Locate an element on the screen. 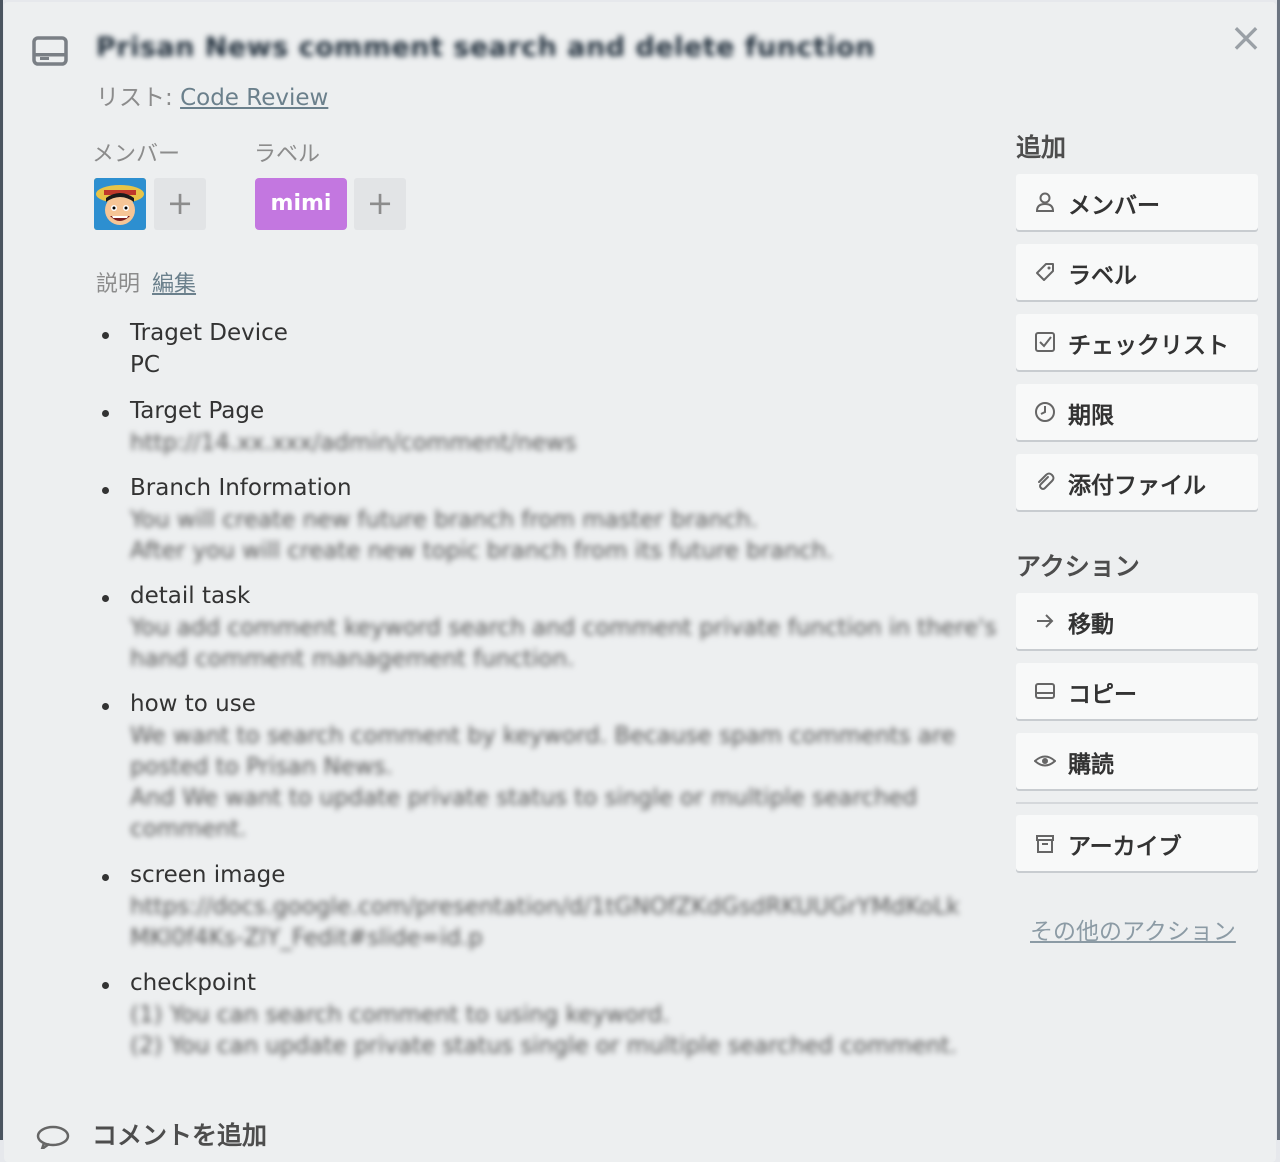 Image resolution: width=1280 pixels, height=1162 pixels. subscribe-button: 購読 is located at coordinates (1137, 761).